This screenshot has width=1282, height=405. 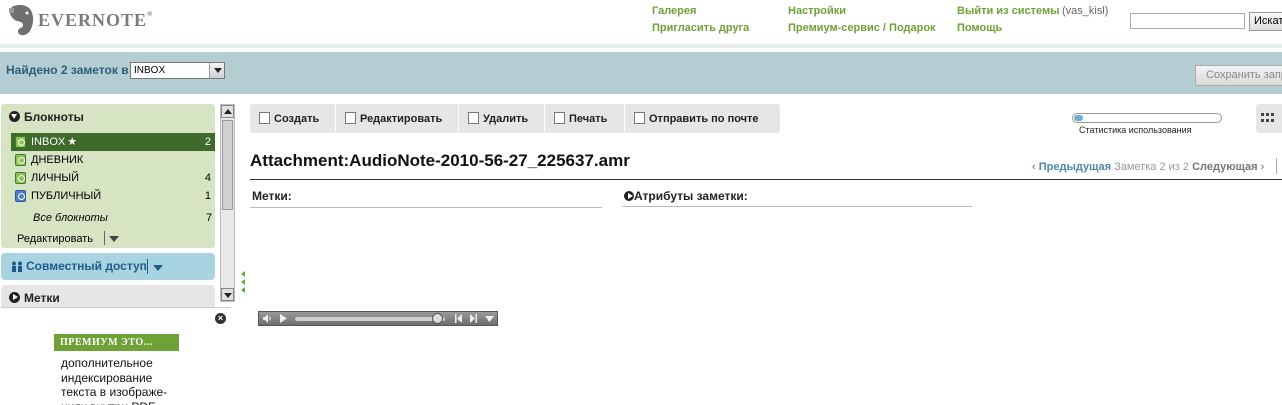 I want to click on notebook-select: INBOX, so click(x=177, y=70).